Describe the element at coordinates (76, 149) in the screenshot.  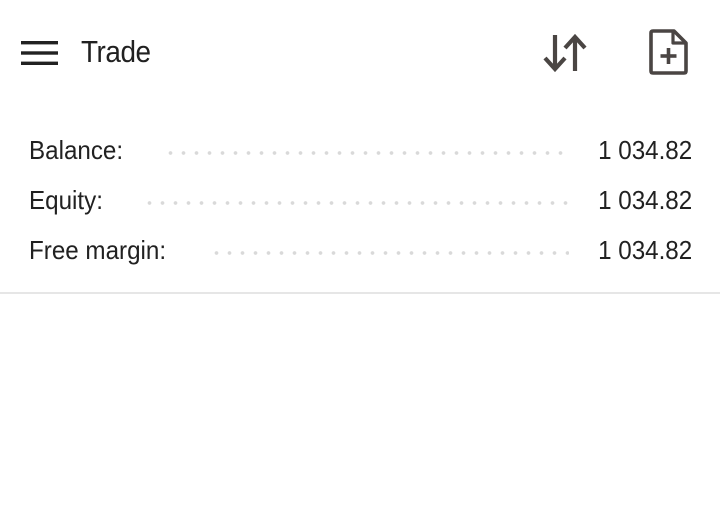
I see `balance-label: Balance:` at that location.